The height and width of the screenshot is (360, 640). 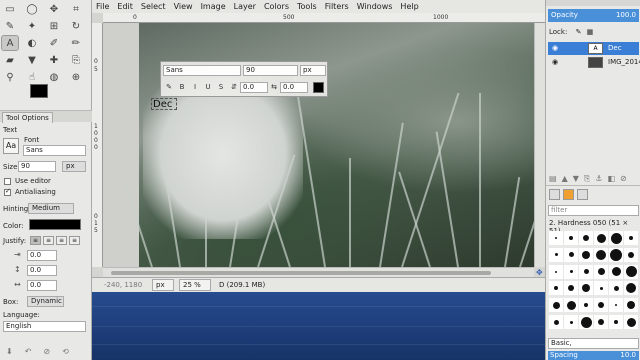 What do you see at coordinates (624, 62) in the screenshot?
I see `layer-name: IMG_20141` at bounding box center [624, 62].